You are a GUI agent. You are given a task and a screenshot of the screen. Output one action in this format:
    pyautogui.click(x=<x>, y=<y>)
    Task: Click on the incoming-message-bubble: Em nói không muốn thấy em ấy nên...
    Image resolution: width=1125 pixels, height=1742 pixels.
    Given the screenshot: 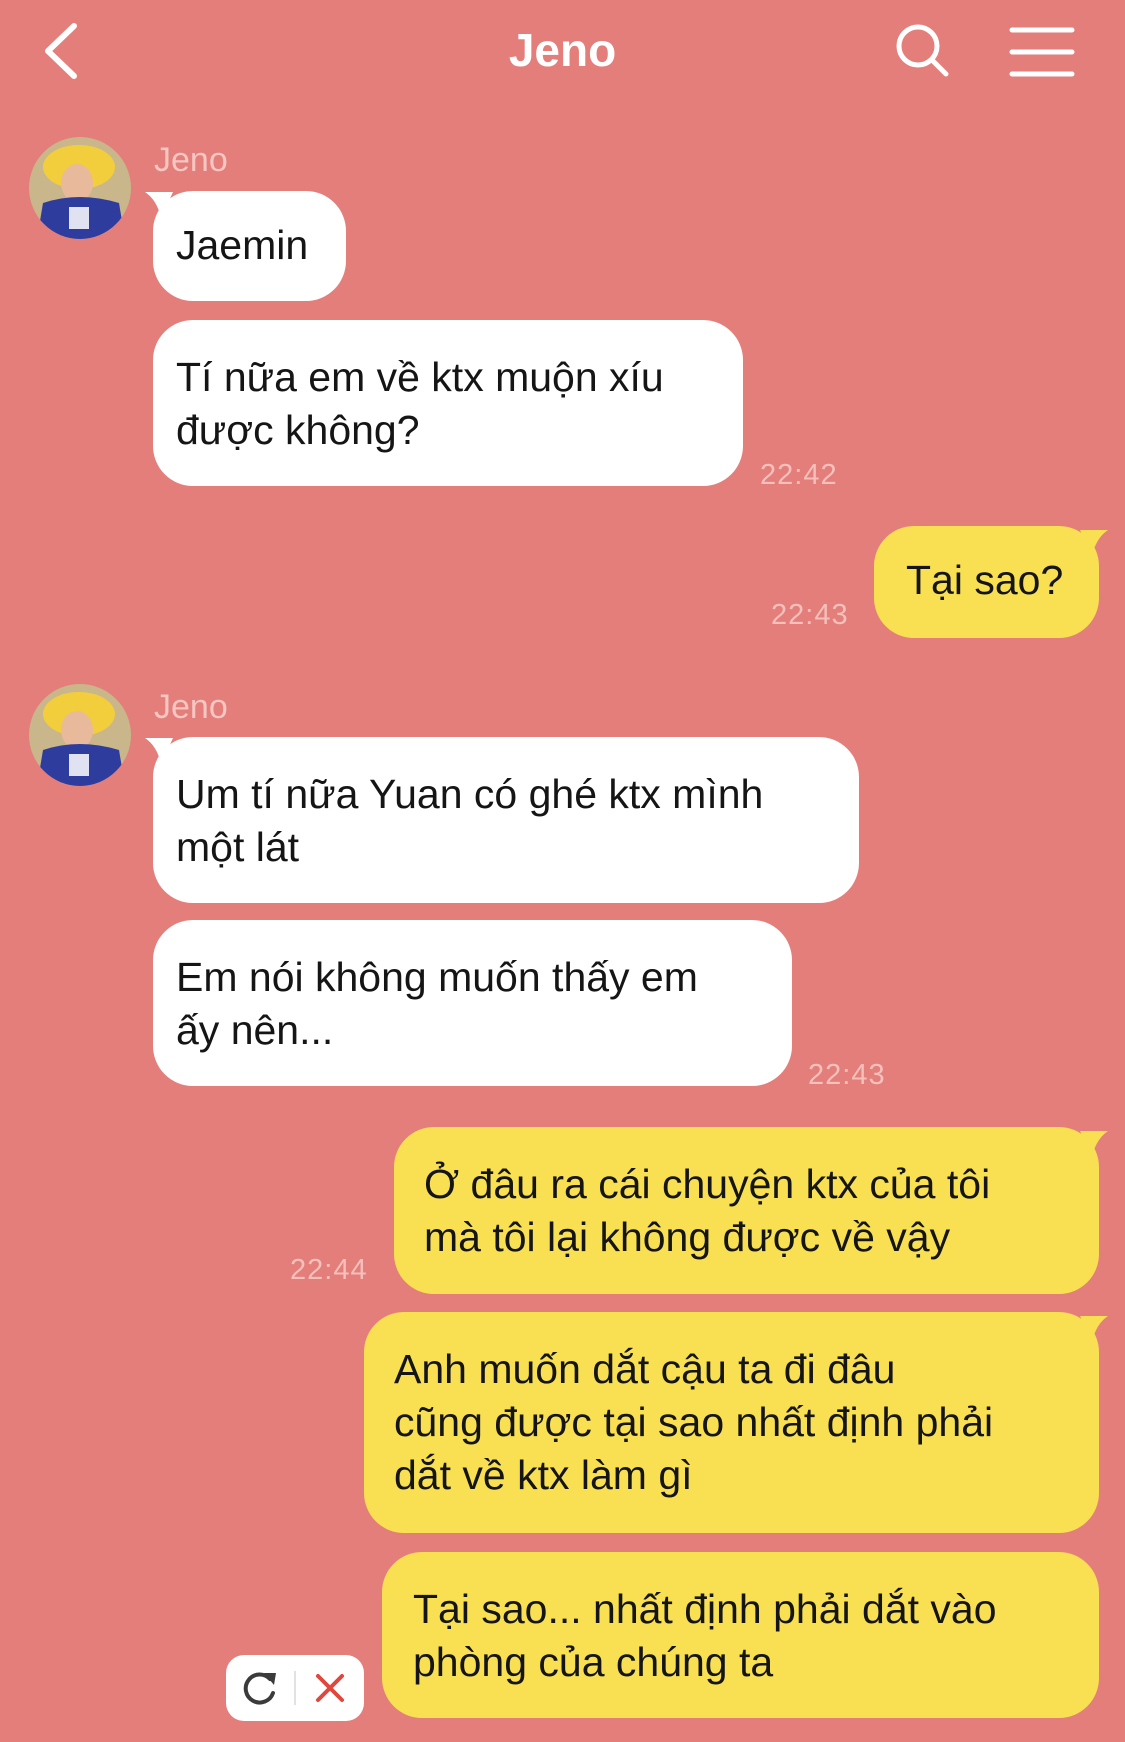 What is the action you would take?
    pyautogui.click(x=472, y=1003)
    